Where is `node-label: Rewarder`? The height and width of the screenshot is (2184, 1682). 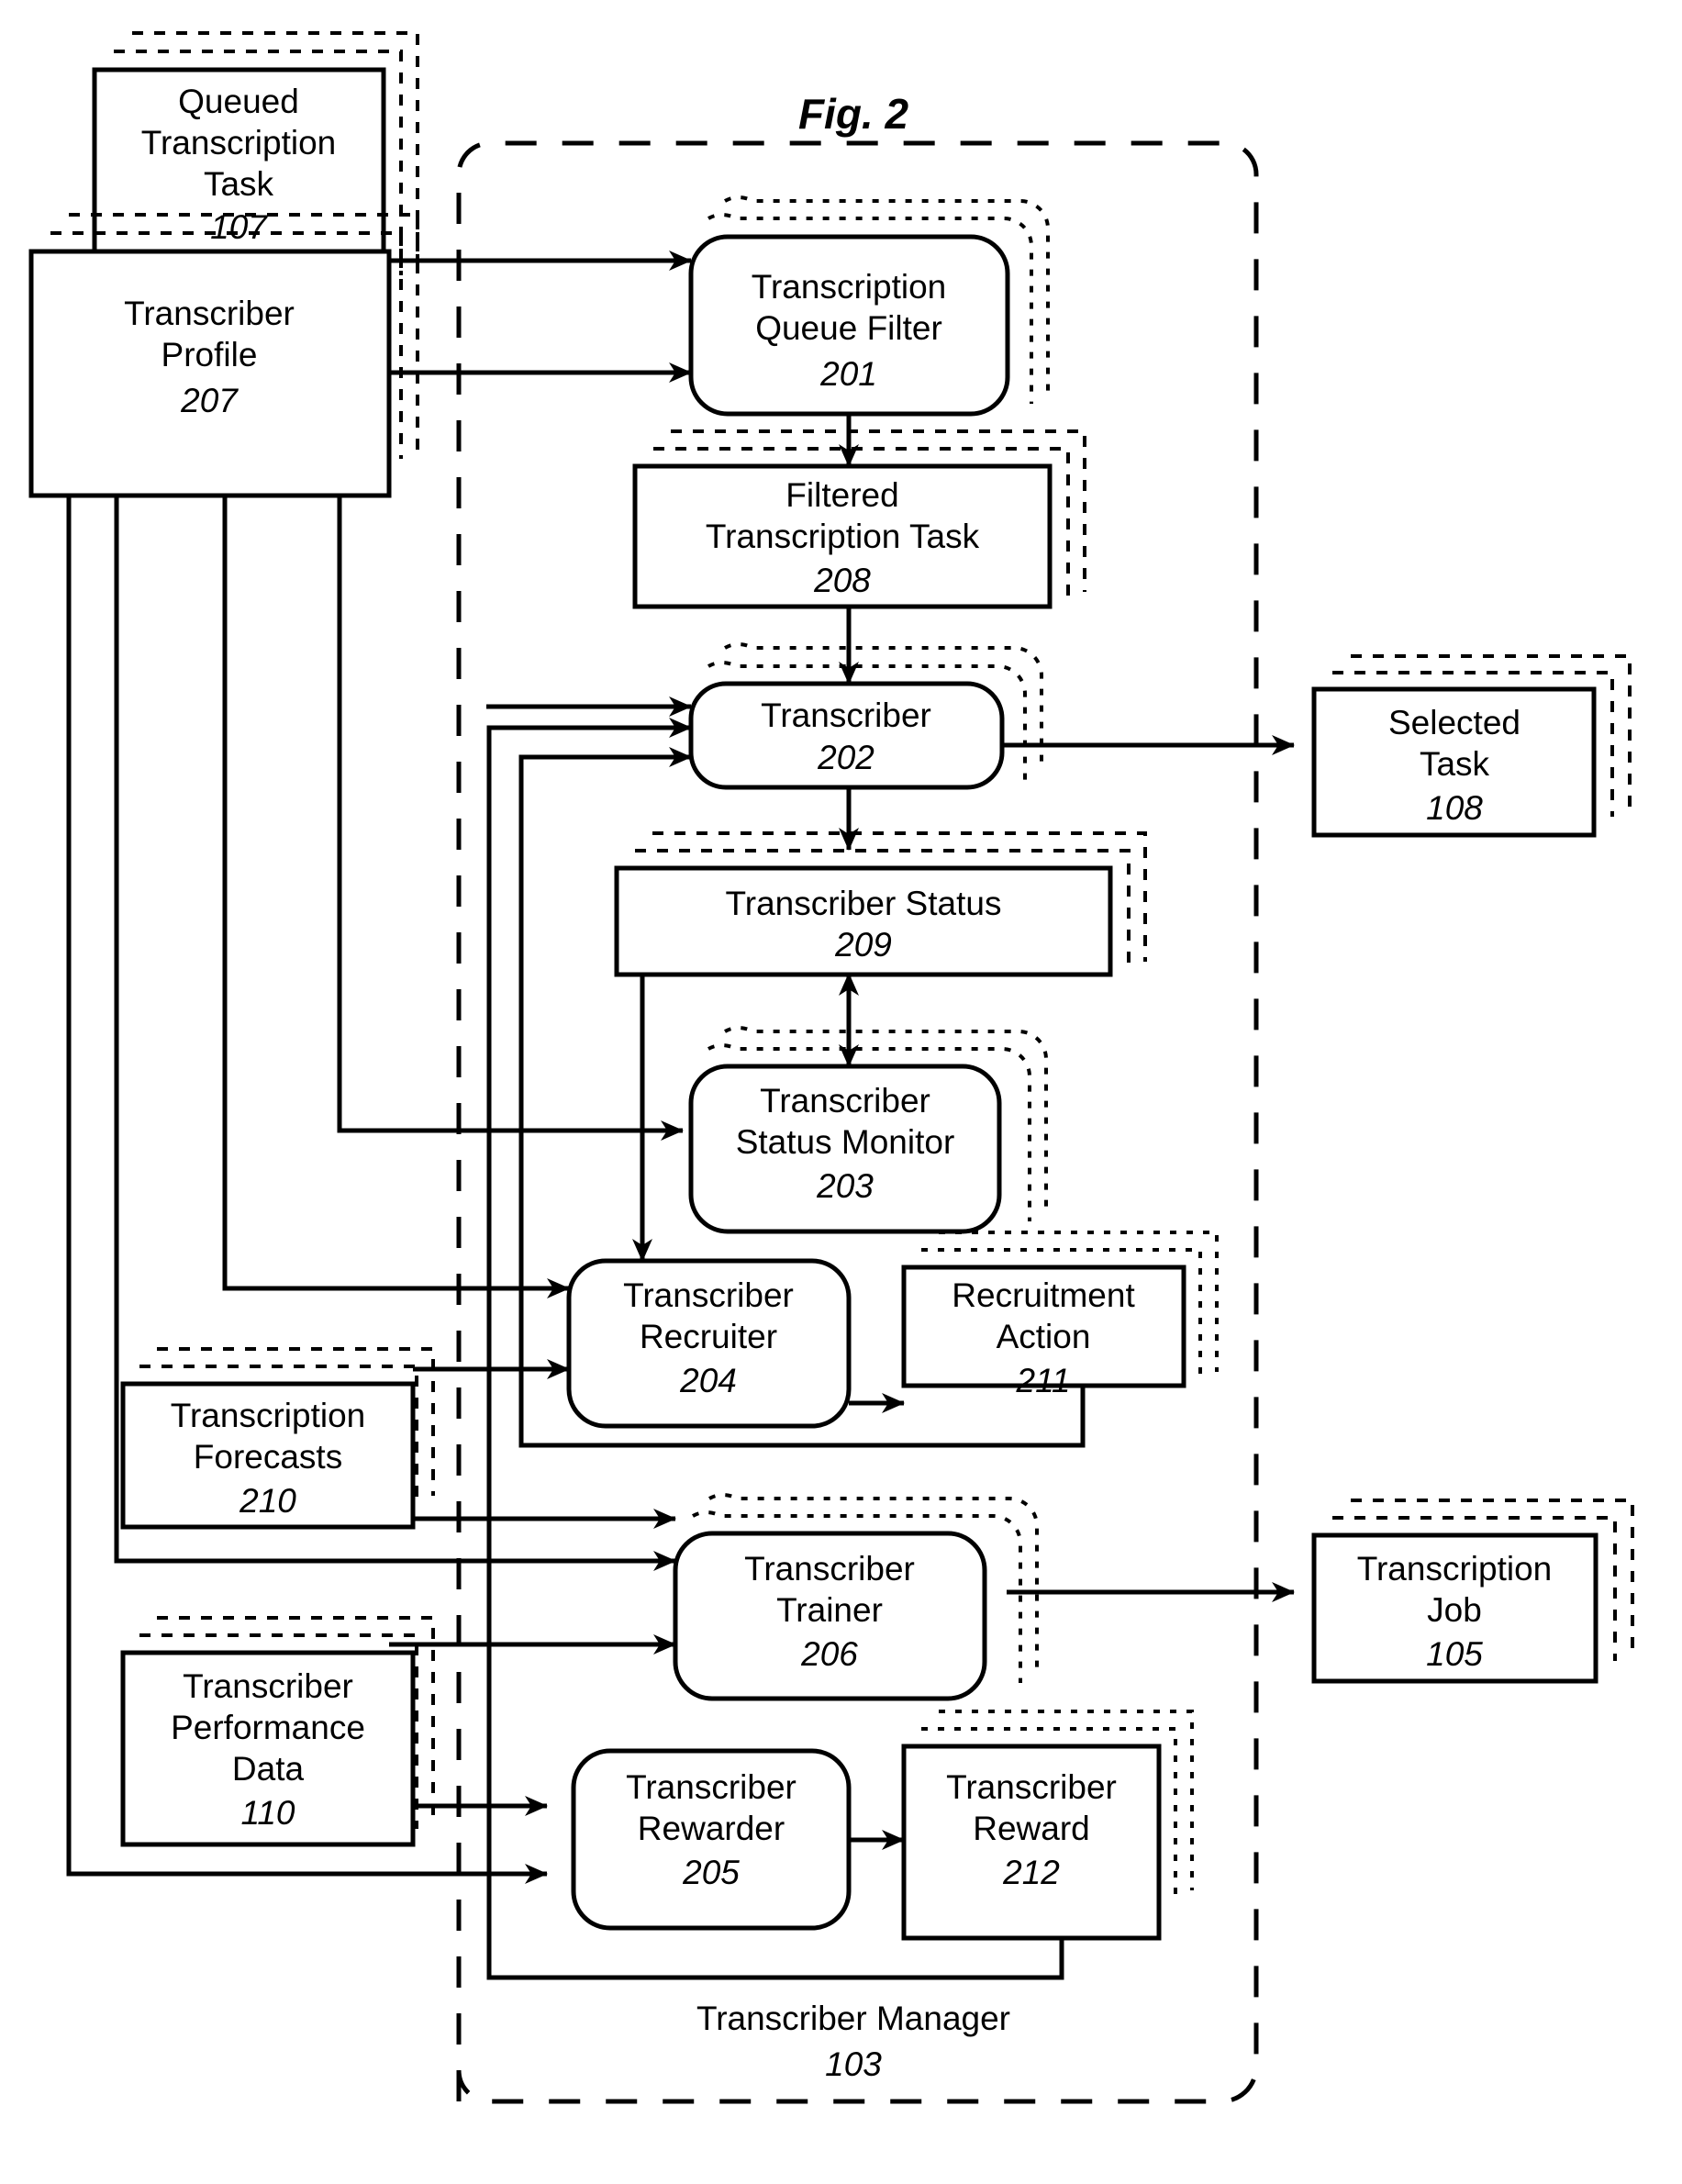 node-label: Rewarder is located at coordinates (711, 1828).